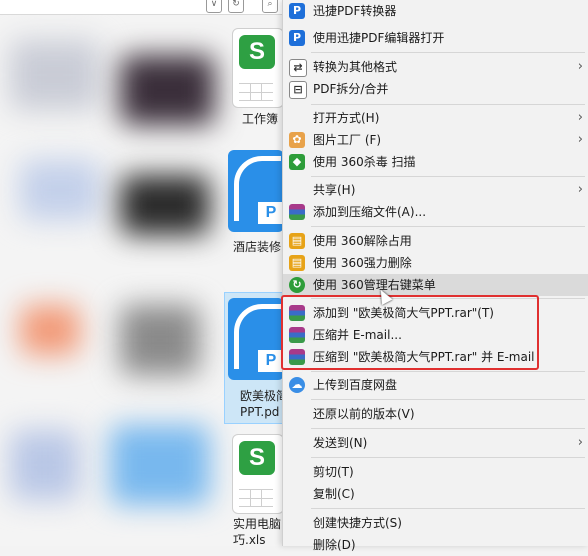 Image resolution: width=588 pixels, height=556 pixels. What do you see at coordinates (297, 140) in the screenshot?
I see `picture-factory-icon: ✿` at bounding box center [297, 140].